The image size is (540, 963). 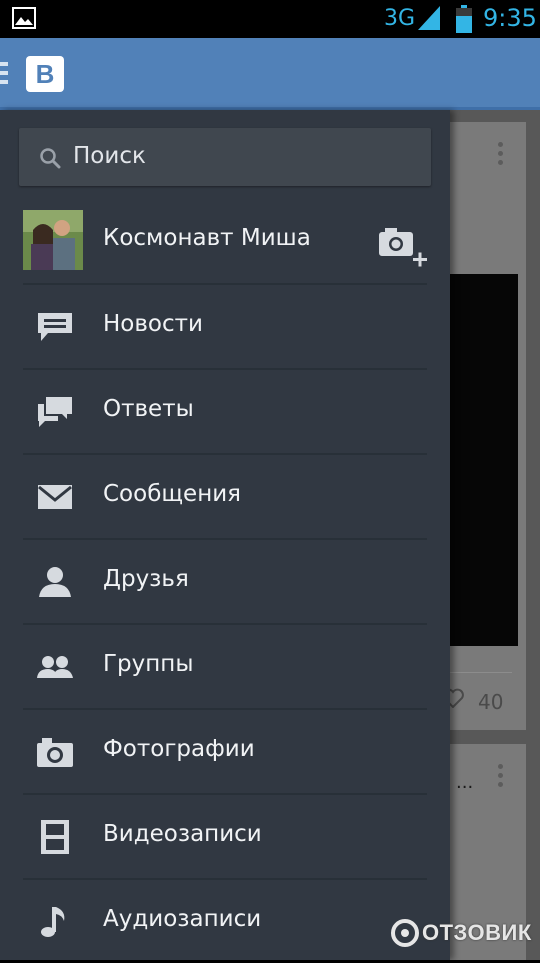 What do you see at coordinates (45, 74) in the screenshot?
I see `vk-logo: В` at bounding box center [45, 74].